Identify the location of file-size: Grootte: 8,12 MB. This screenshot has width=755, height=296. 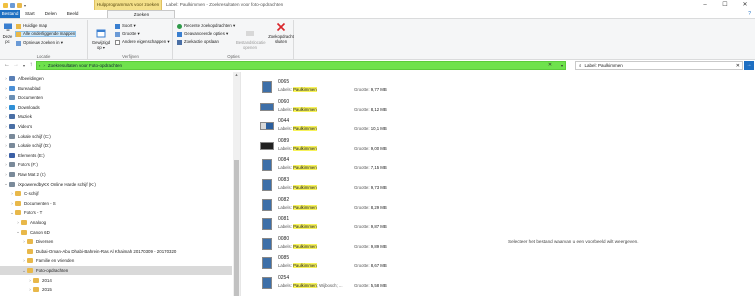
(370, 109).